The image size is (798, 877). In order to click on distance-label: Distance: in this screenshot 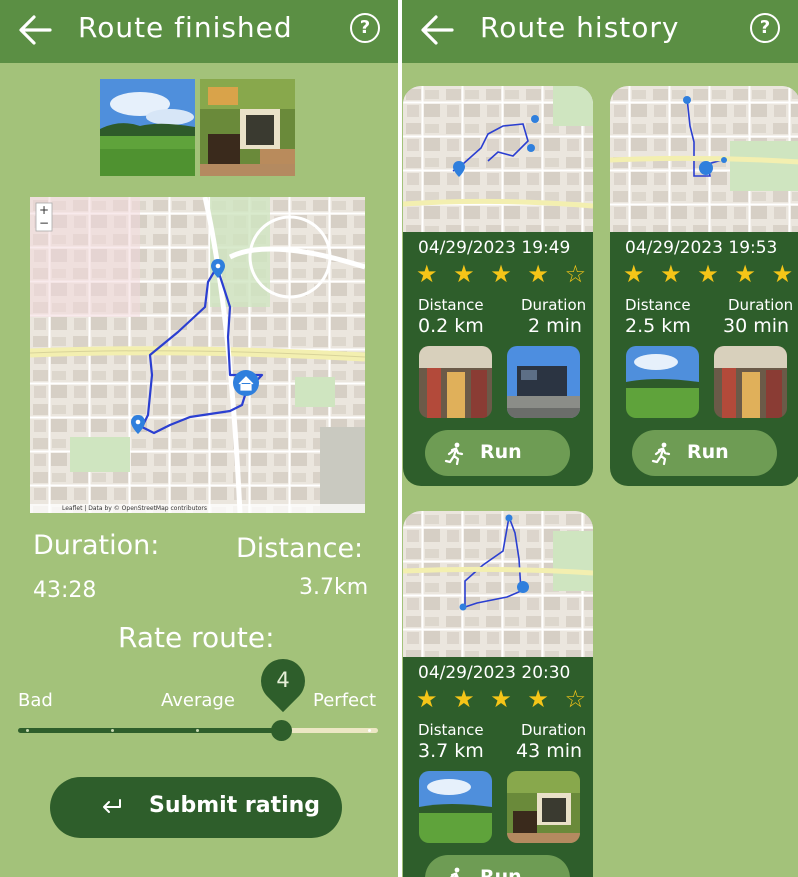, I will do `click(300, 548)`.